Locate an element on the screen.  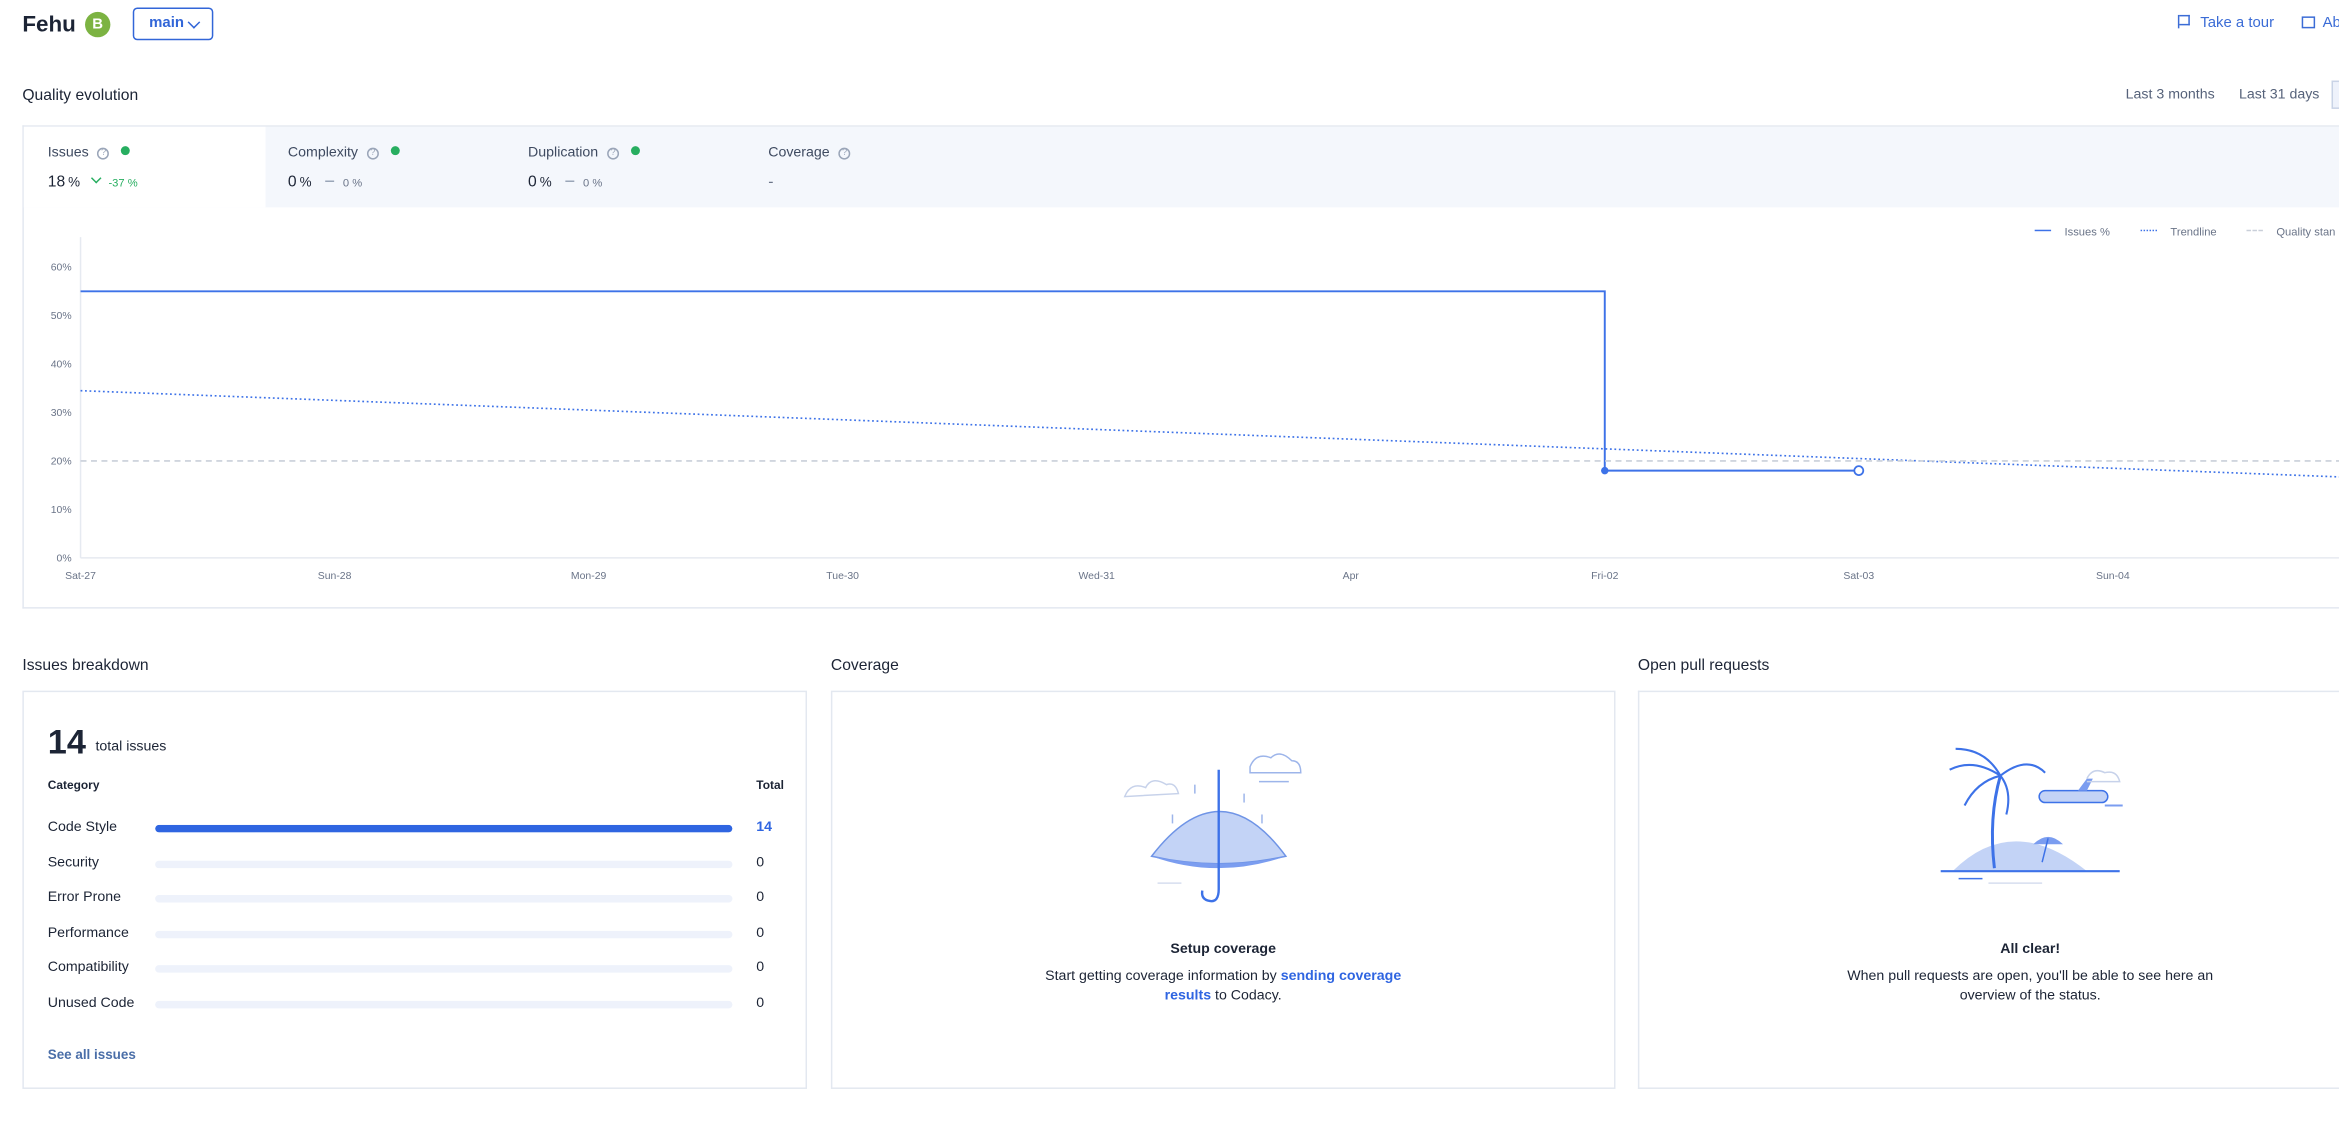
coverage-title: Coverage is located at coordinates (864, 665).